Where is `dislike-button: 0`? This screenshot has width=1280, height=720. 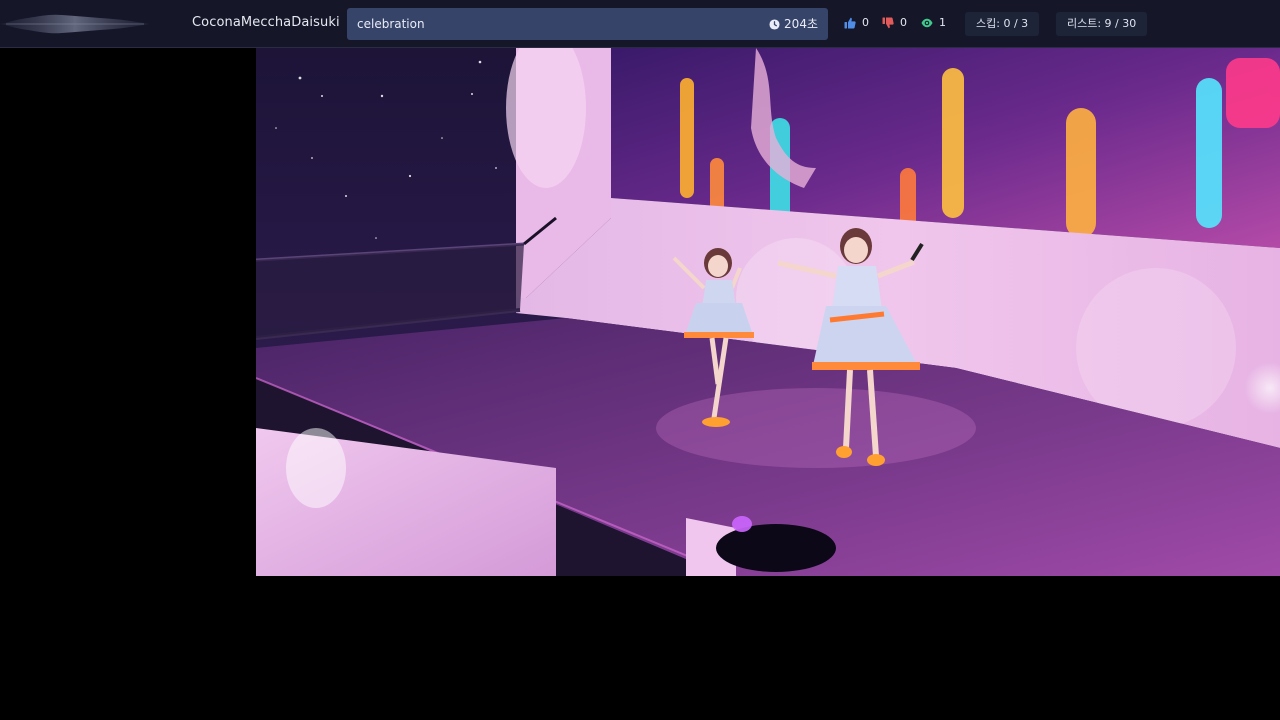
dislike-button: 0 is located at coordinates (894, 23).